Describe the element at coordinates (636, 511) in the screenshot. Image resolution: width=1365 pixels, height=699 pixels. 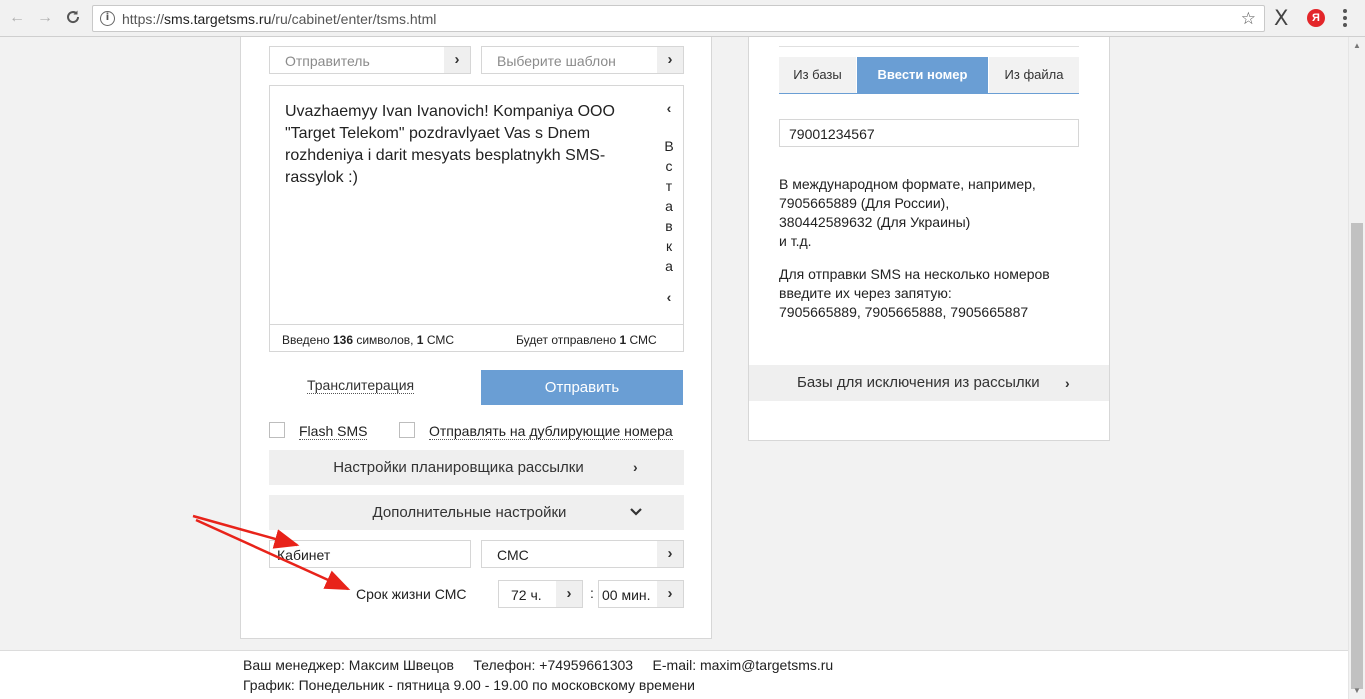
I see `chevron-down-icon` at that location.